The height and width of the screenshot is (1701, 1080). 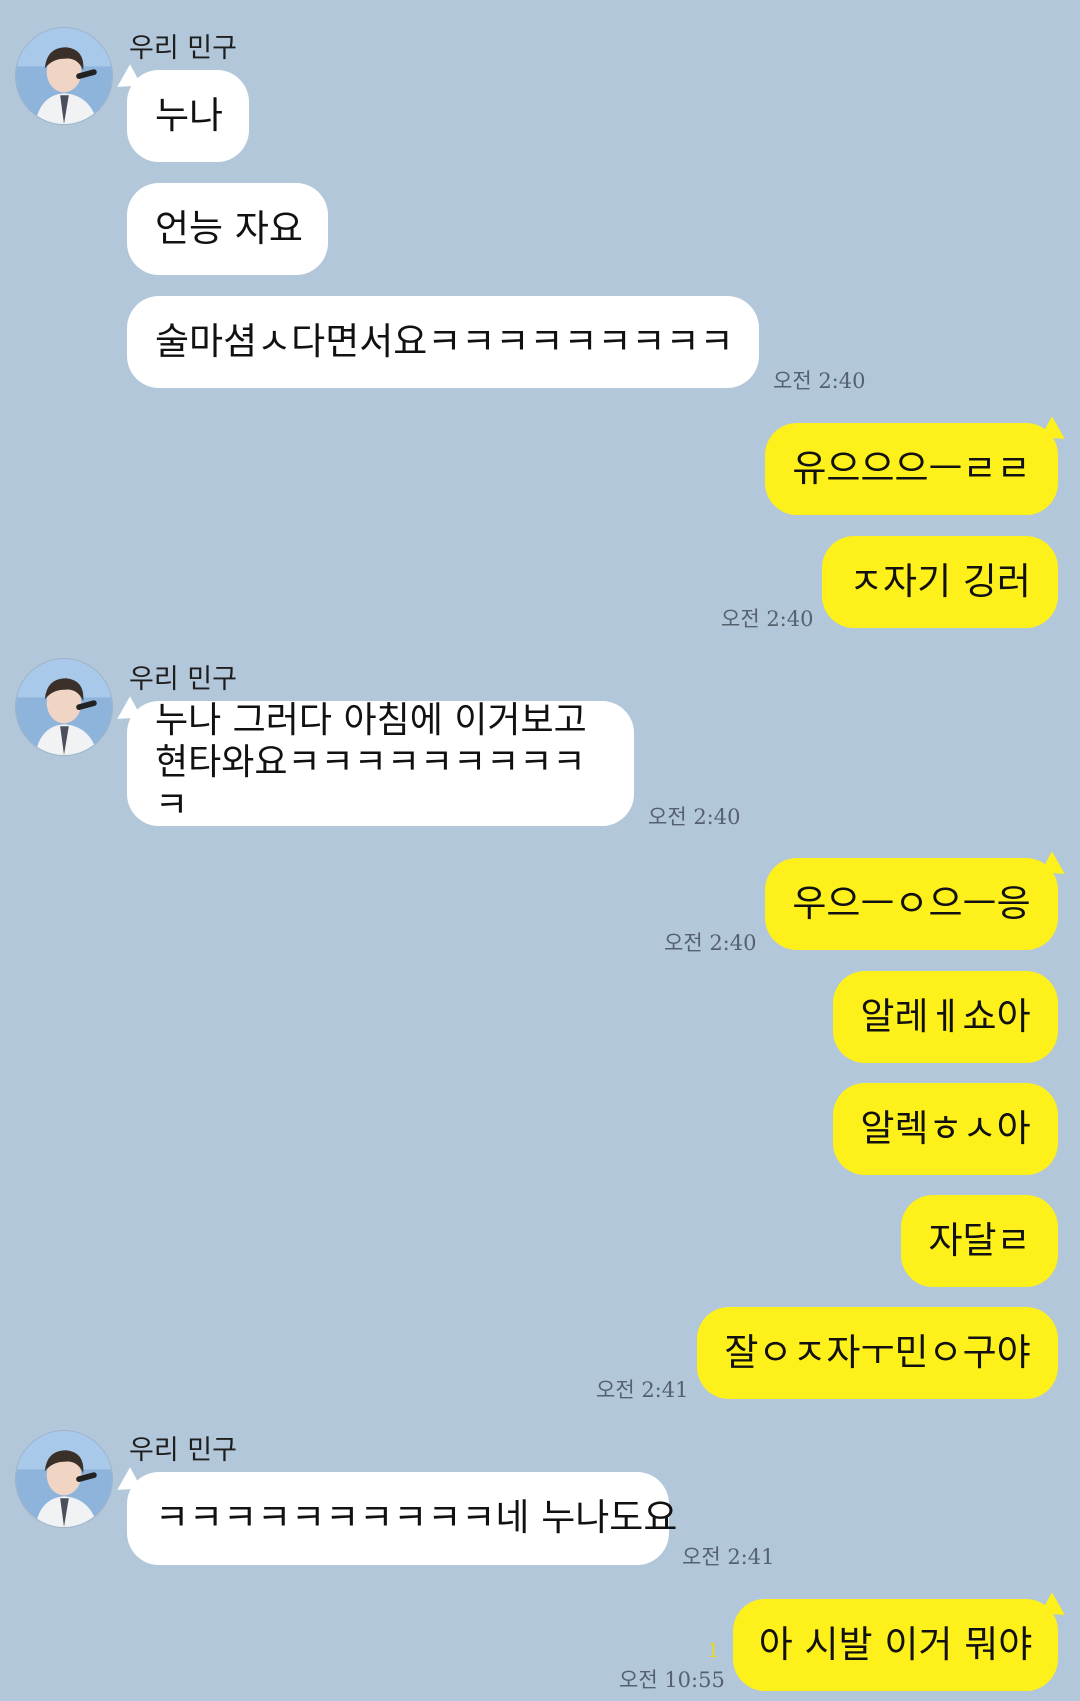 I want to click on outgoing-message: 잘ㅇㅈ자ㅜ민ㅇ구야, so click(x=877, y=1353).